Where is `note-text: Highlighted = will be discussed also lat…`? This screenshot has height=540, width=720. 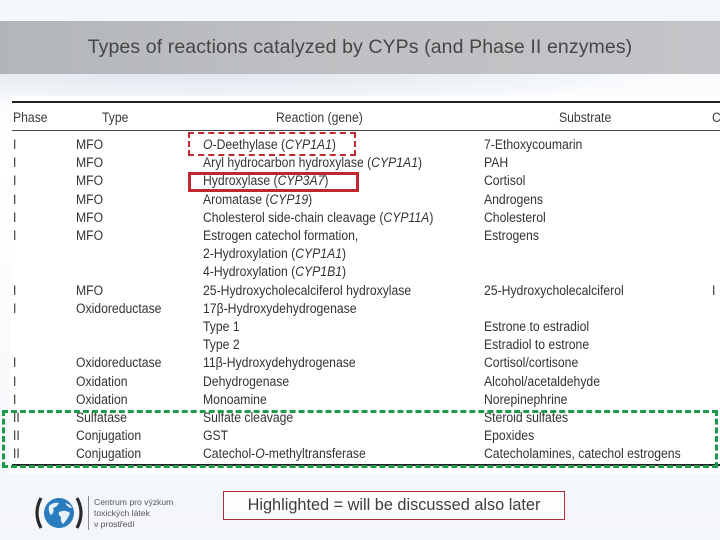
note-text: Highlighted = will be discussed also lat… is located at coordinates (394, 505).